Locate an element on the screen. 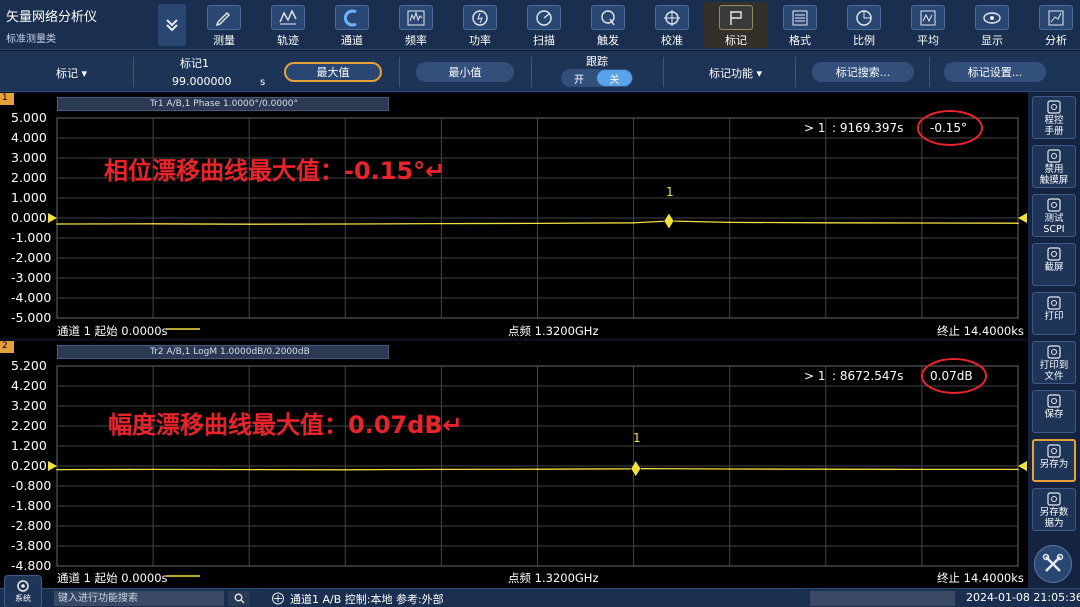  side-button-screenshot: 截屏 is located at coordinates (1054, 264).